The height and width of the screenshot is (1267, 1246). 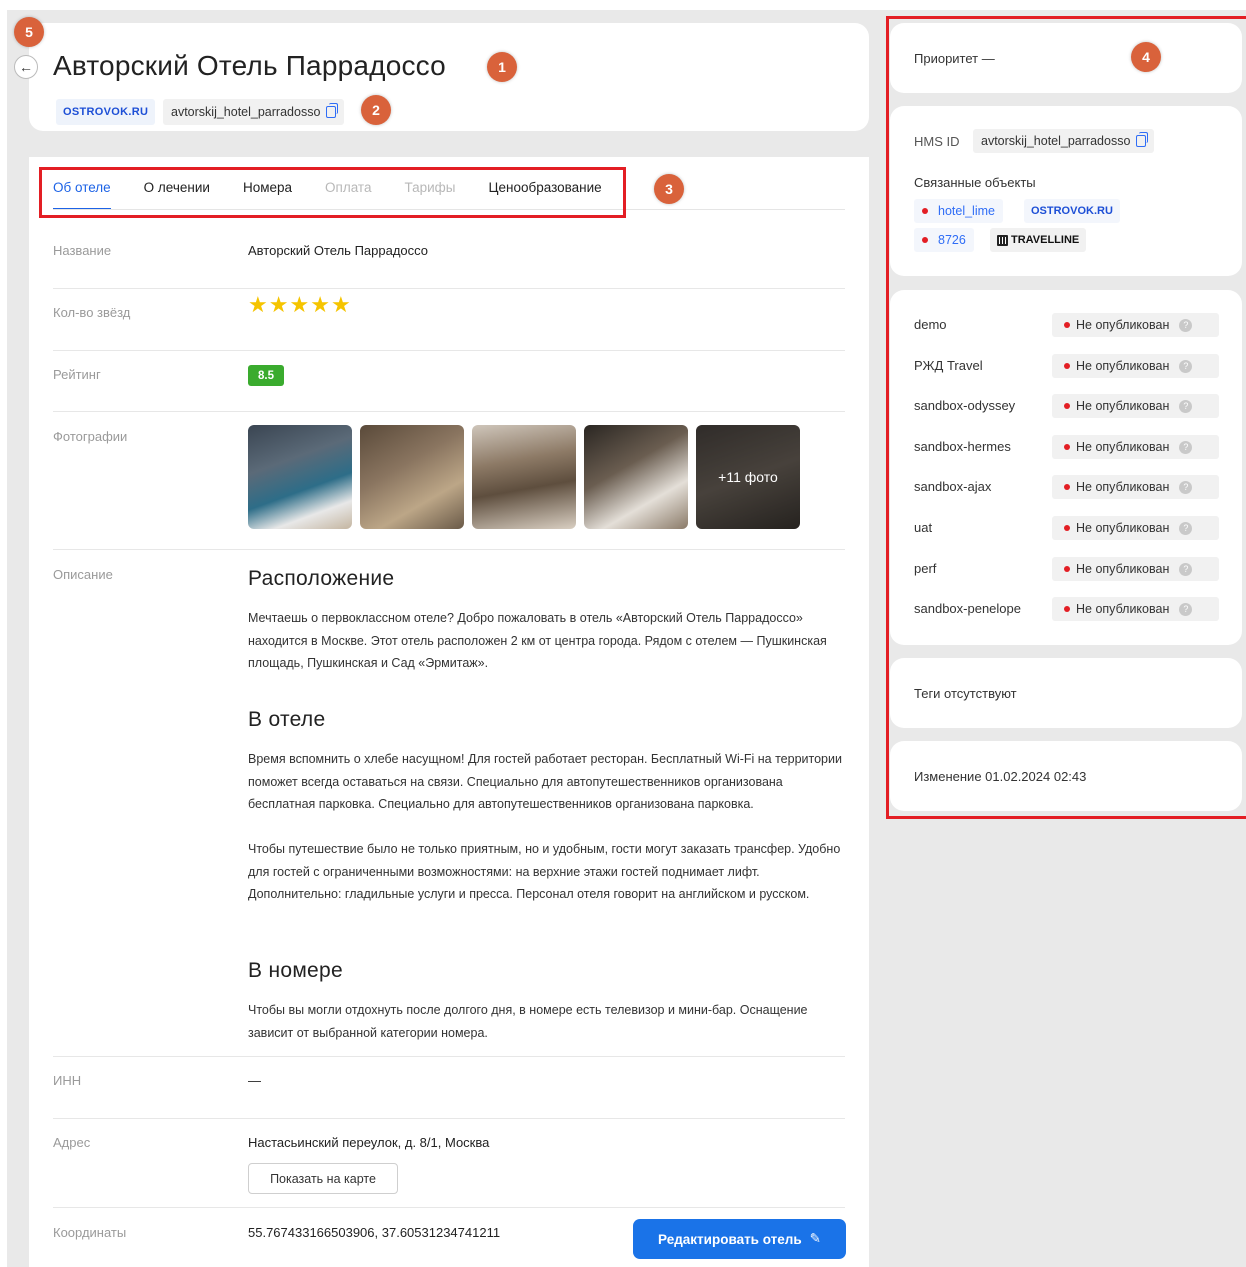 I want to click on marker-4: 4, so click(x=1146, y=57).